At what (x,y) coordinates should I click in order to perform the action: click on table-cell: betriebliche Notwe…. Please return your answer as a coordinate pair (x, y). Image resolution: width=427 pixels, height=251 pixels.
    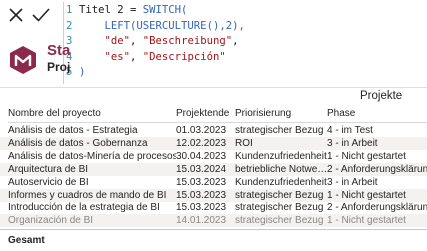
    Looking at the image, I should click on (281, 169).